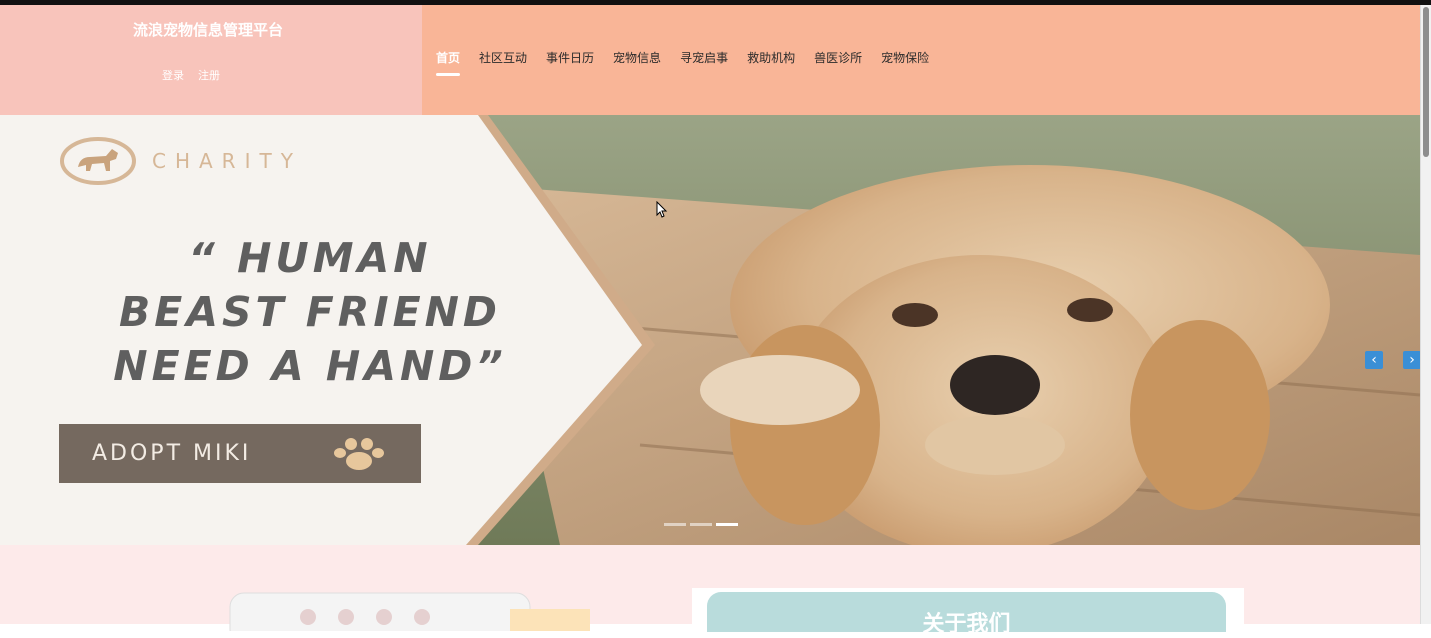  Describe the element at coordinates (1425, 314) in the screenshot. I see `vertical-scrollbar` at that location.